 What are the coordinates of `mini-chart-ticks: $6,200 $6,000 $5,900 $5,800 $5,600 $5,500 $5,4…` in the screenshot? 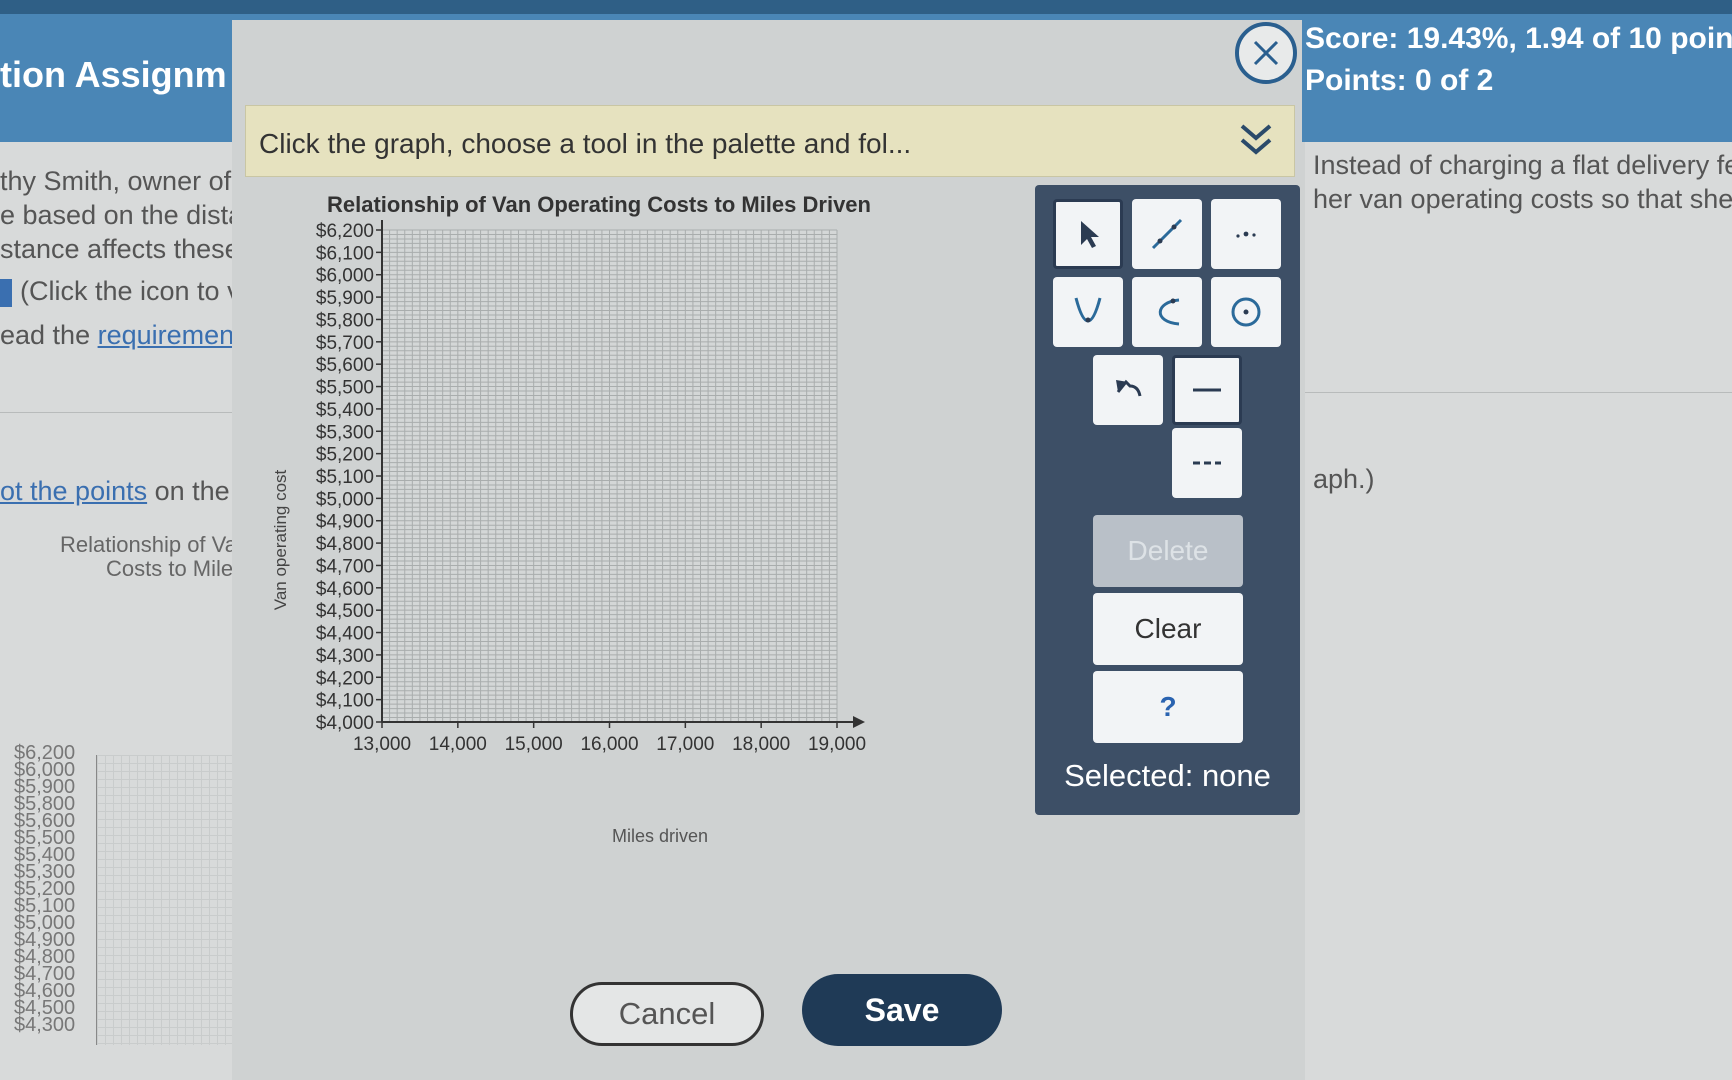 It's located at (45, 889).